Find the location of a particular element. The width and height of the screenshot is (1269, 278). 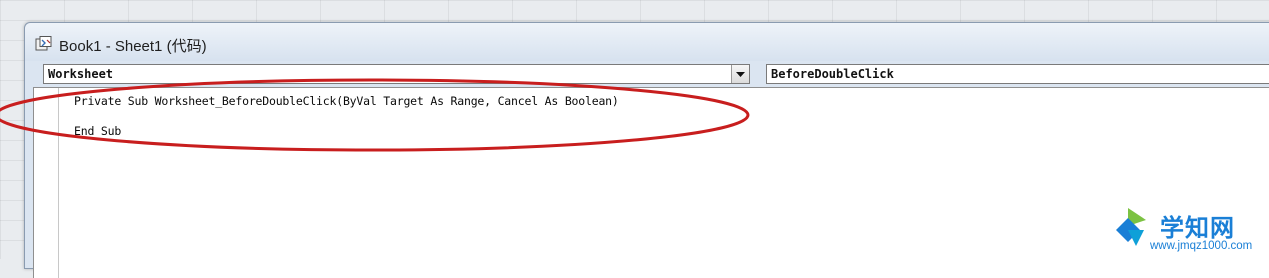

vba-module-icon is located at coordinates (43, 43).